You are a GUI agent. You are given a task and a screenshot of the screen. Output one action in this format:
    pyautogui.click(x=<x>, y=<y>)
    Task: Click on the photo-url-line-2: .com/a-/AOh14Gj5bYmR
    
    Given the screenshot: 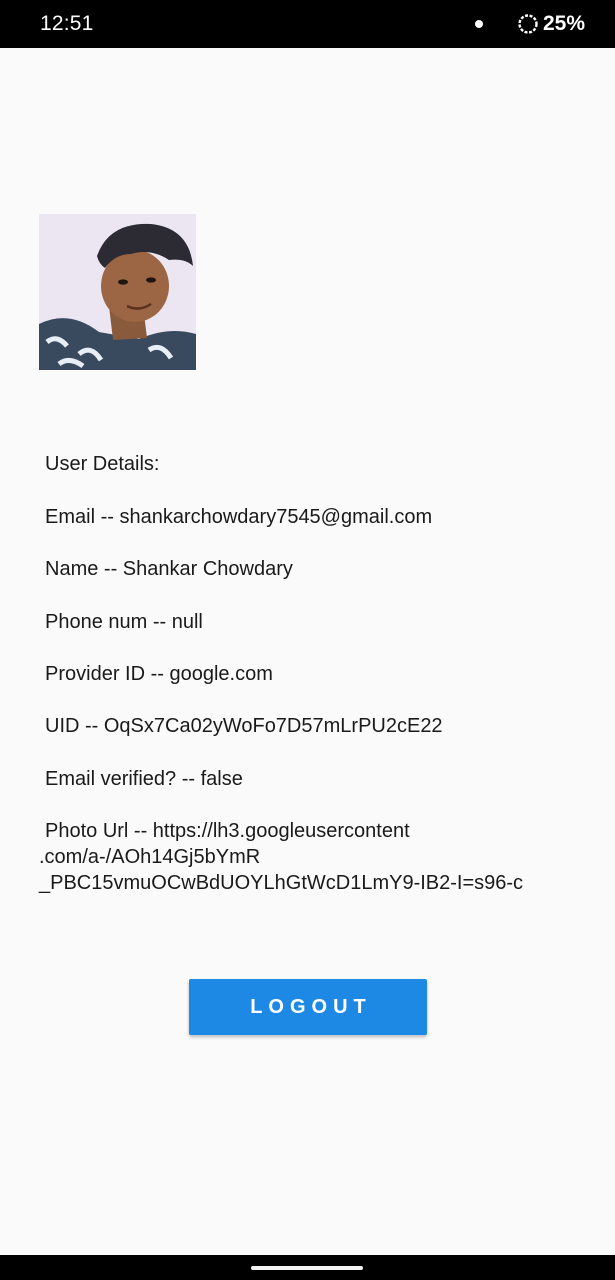 What is the action you would take?
    pyautogui.click(x=150, y=857)
    